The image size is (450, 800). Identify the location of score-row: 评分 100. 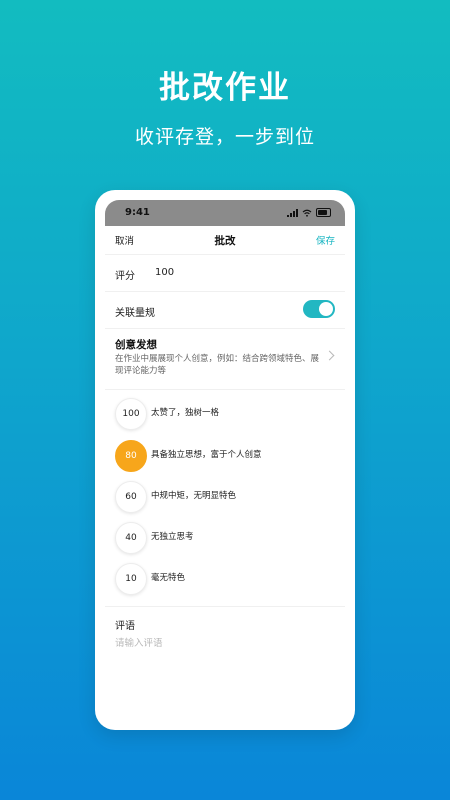
(225, 272).